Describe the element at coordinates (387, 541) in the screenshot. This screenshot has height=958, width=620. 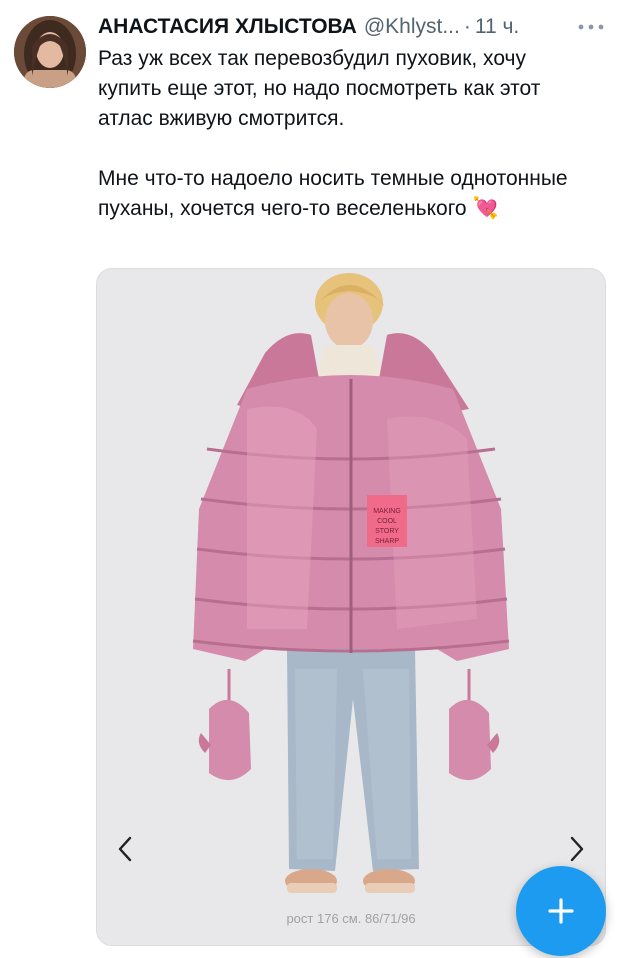
I see `svg-text: SHARP` at that location.